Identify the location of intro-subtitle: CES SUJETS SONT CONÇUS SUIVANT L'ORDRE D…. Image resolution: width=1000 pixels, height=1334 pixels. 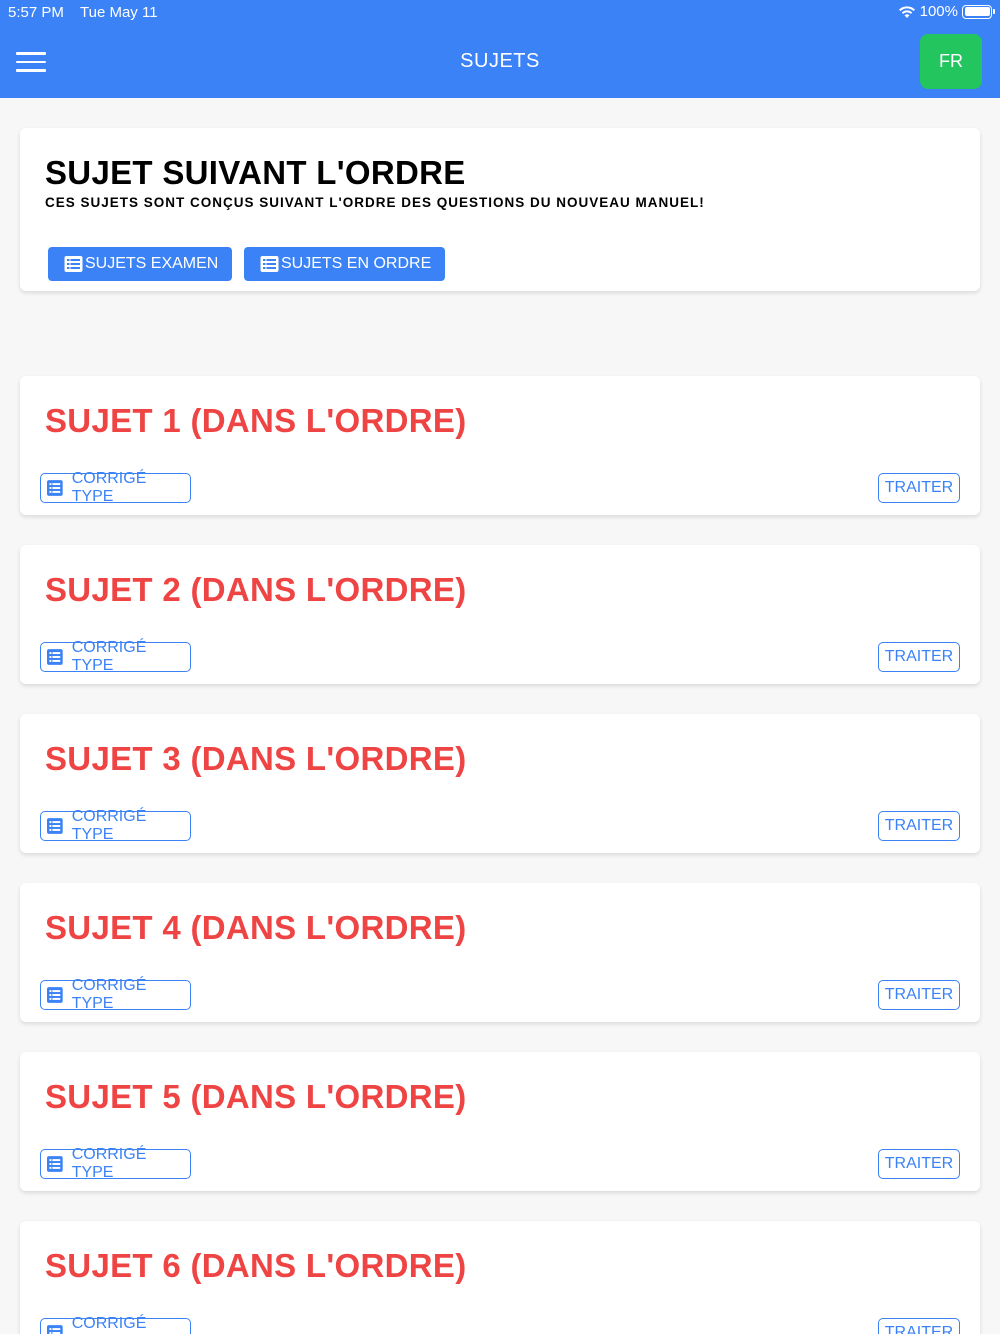
(375, 202).